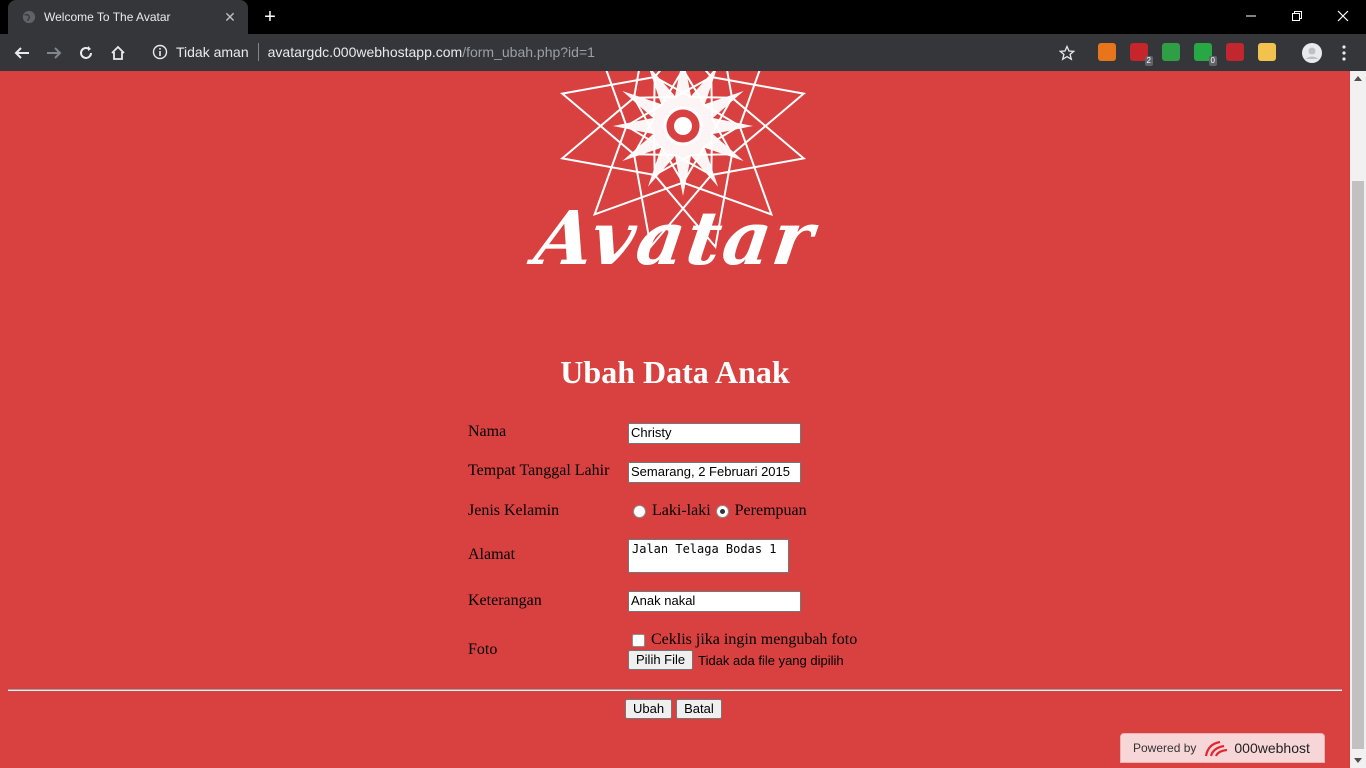 This screenshot has height=768, width=1366. Describe the element at coordinates (770, 510) in the screenshot. I see `radio-perempuan-label: Perempuan` at that location.